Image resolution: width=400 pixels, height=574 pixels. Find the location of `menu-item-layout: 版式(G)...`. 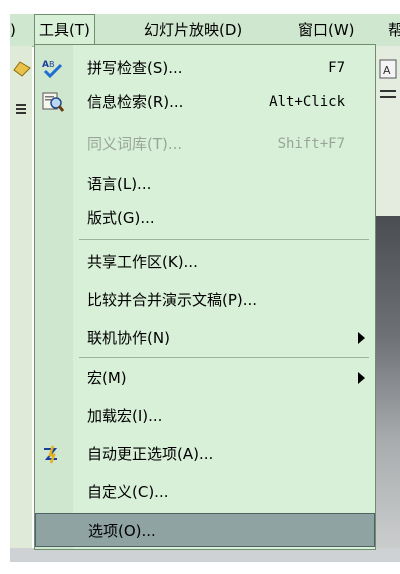

menu-item-layout: 版式(G)... is located at coordinates (205, 218).